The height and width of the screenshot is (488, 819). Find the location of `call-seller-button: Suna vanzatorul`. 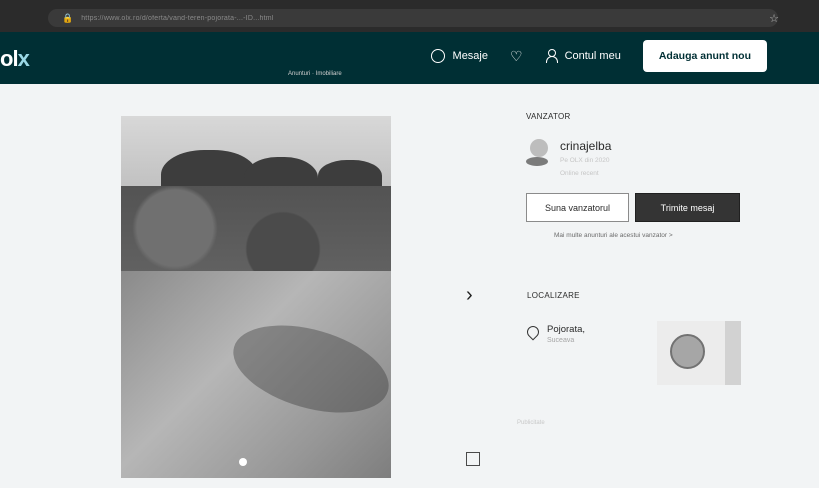

call-seller-button: Suna vanzatorul is located at coordinates (577, 207).